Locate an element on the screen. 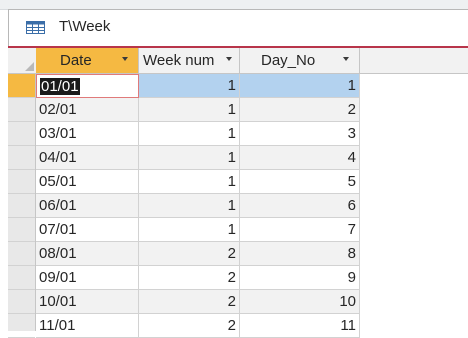  cell-date: 02/01 is located at coordinates (87, 110).